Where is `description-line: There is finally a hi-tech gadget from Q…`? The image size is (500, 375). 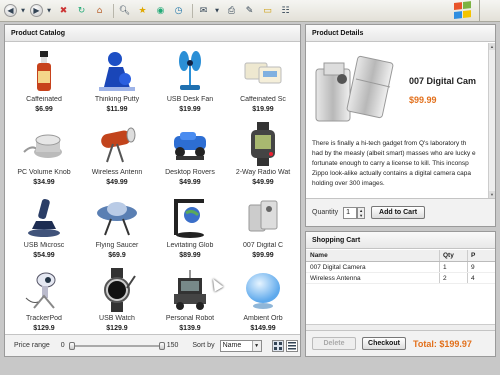 description-line: There is finally a hi-tech gadget from Q… is located at coordinates (389, 143).